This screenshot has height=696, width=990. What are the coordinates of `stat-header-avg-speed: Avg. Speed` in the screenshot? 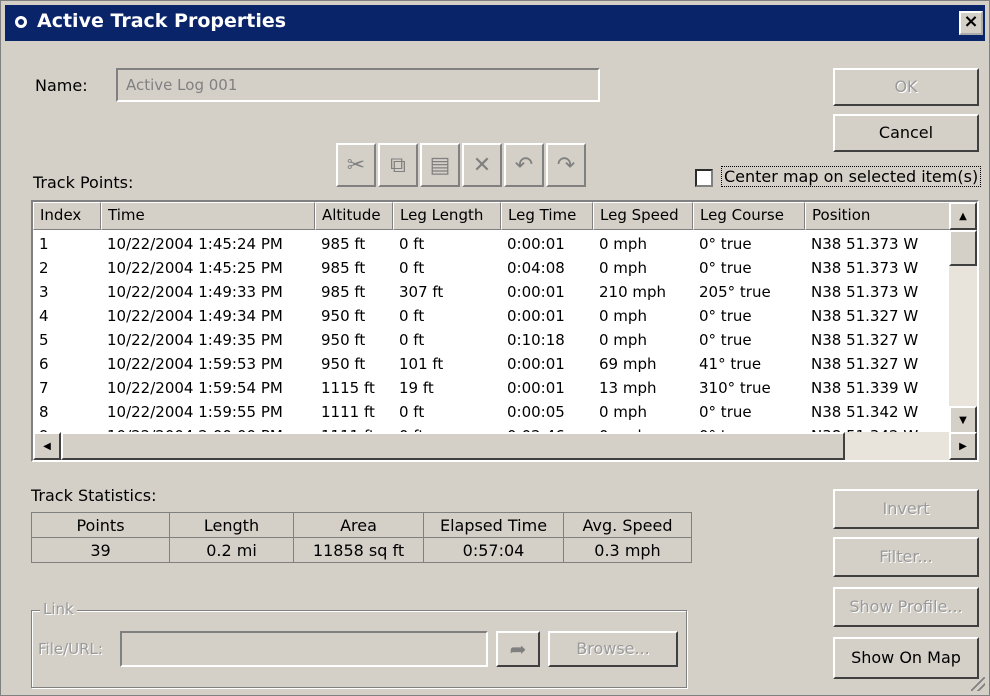 It's located at (627, 525).